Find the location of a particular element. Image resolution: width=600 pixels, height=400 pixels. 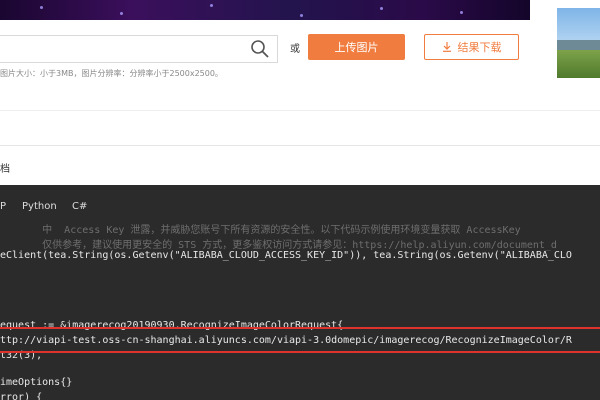

code-line-error: rror) { is located at coordinates (21, 396).